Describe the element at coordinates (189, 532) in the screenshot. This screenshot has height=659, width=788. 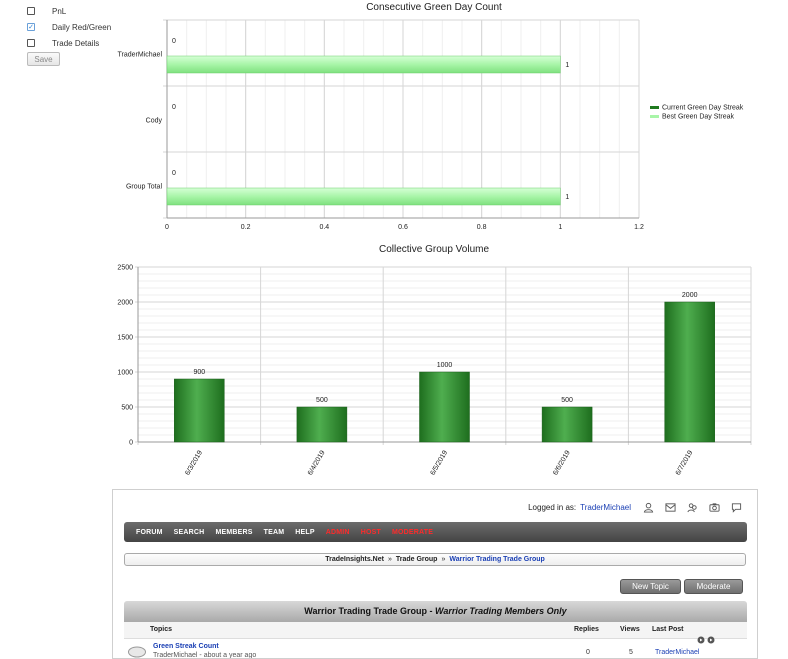
I see `nav-search: SEARCH` at that location.